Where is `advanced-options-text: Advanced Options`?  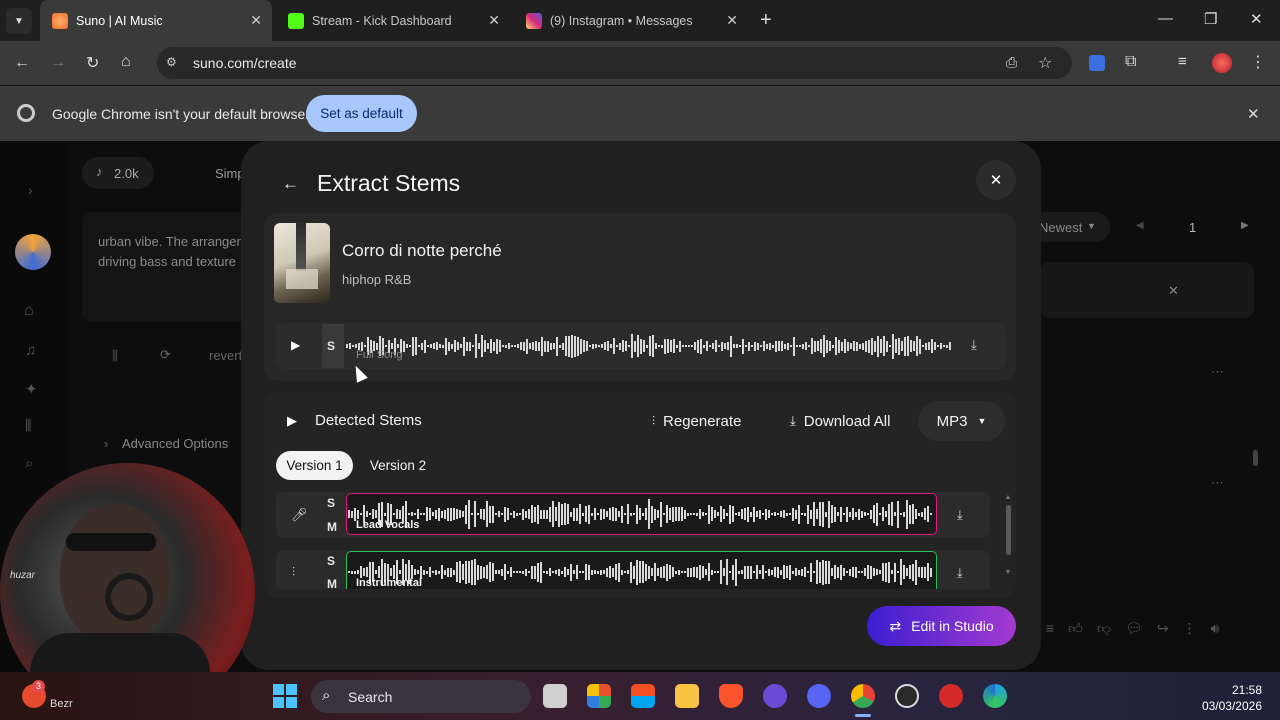 advanced-options-text: Advanced Options is located at coordinates (175, 443).